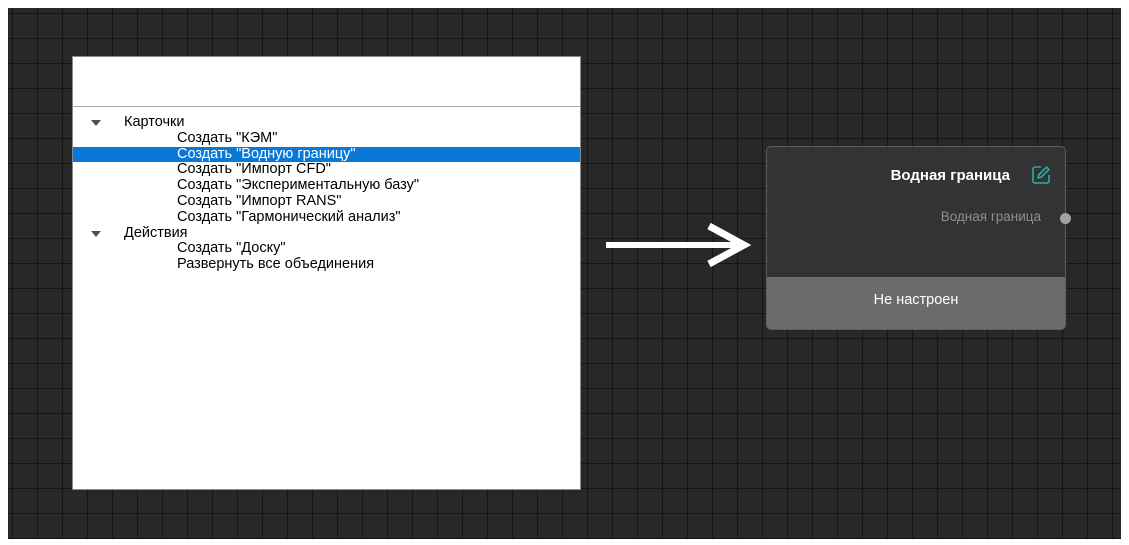  Describe the element at coordinates (1065, 218) in the screenshot. I see `output-port-handle` at that location.